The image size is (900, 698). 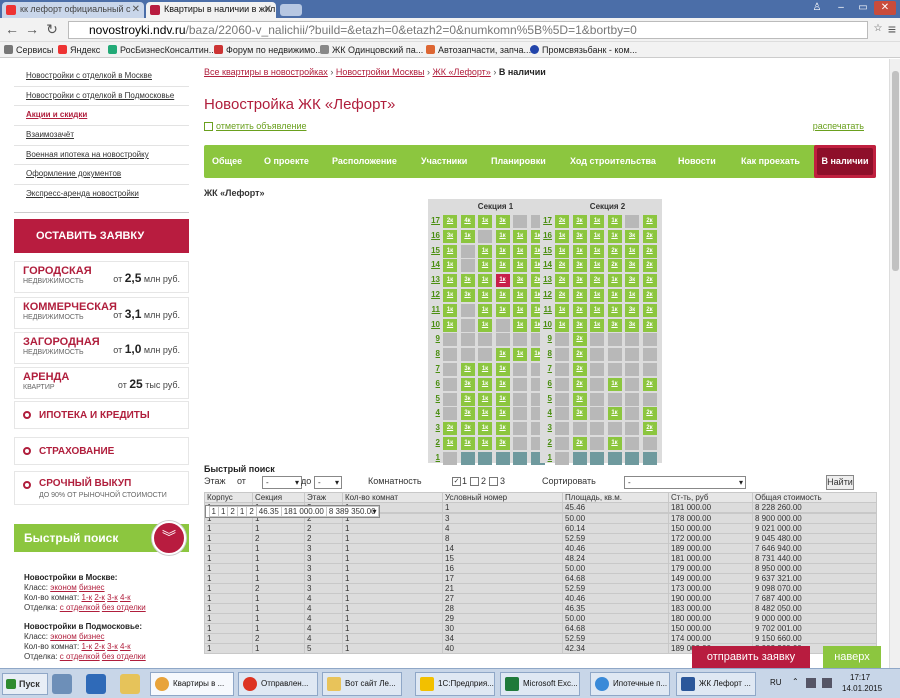 What do you see at coordinates (474, 481) in the screenshot?
I see `rooms-2-checkbox` at bounding box center [474, 481].